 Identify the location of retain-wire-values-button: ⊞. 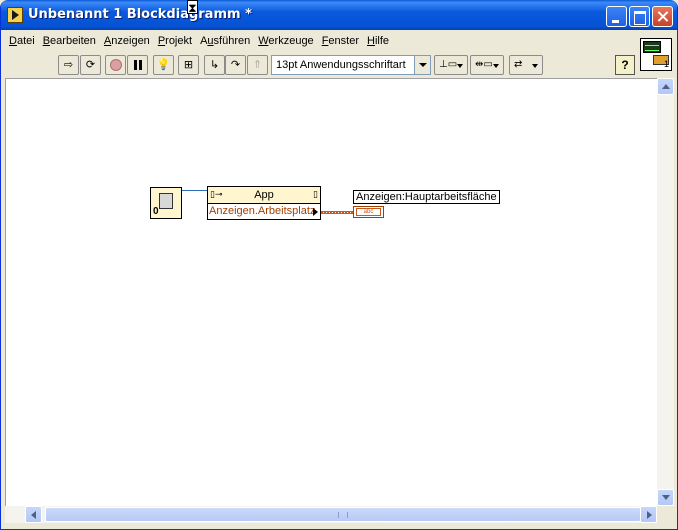
(188, 65).